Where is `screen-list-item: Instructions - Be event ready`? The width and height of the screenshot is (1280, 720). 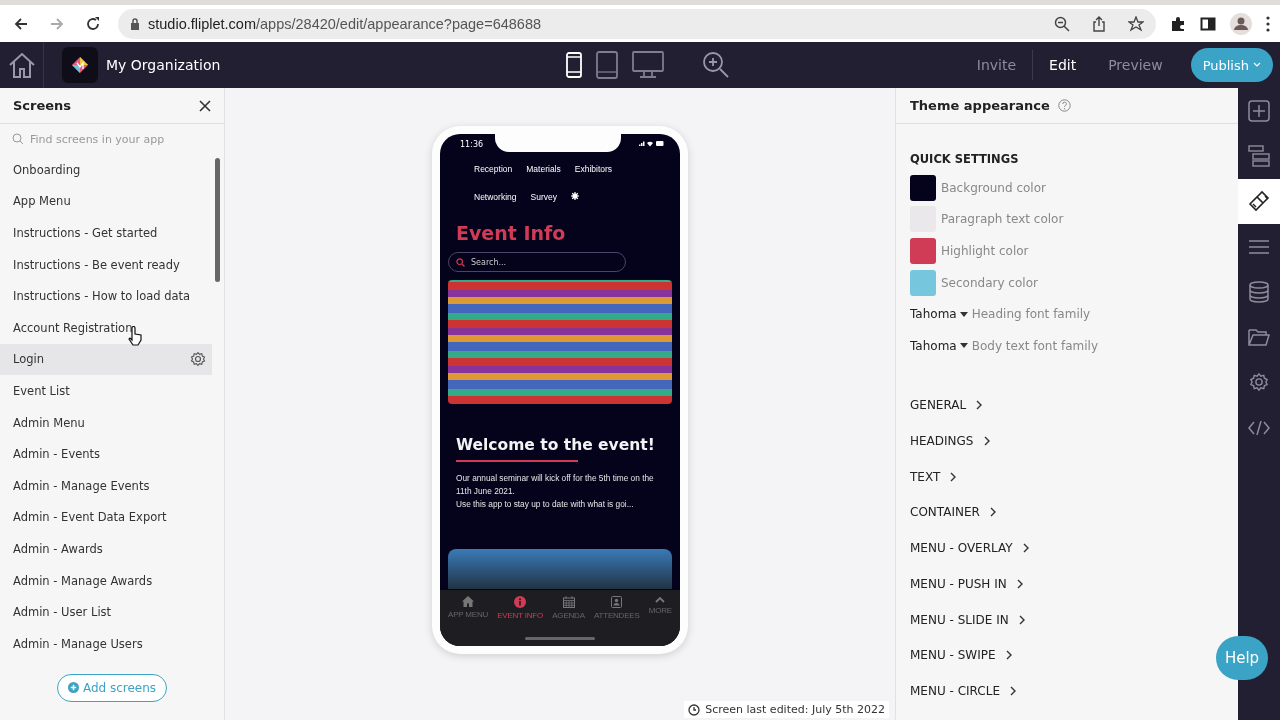 screen-list-item: Instructions - Be event ready is located at coordinates (106, 264).